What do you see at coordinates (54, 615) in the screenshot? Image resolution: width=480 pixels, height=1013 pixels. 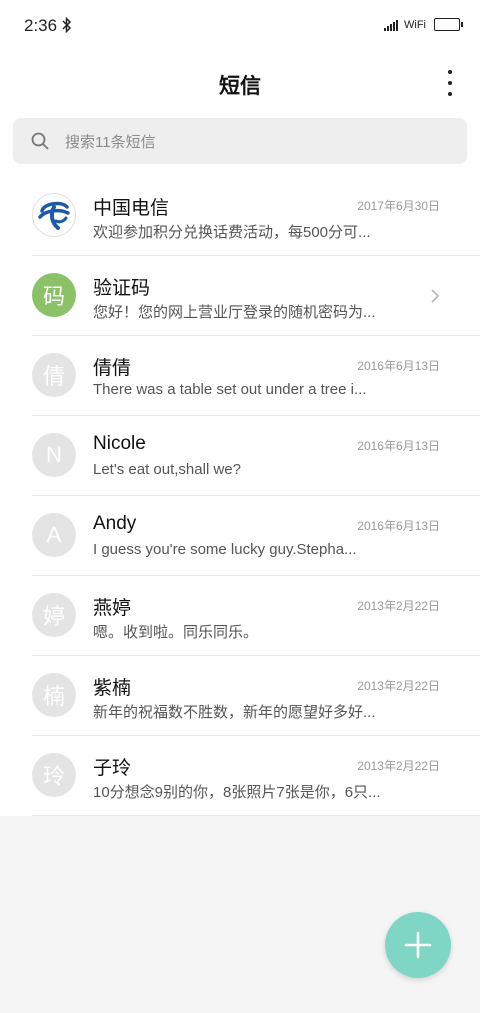 I see `avatar: 婷` at bounding box center [54, 615].